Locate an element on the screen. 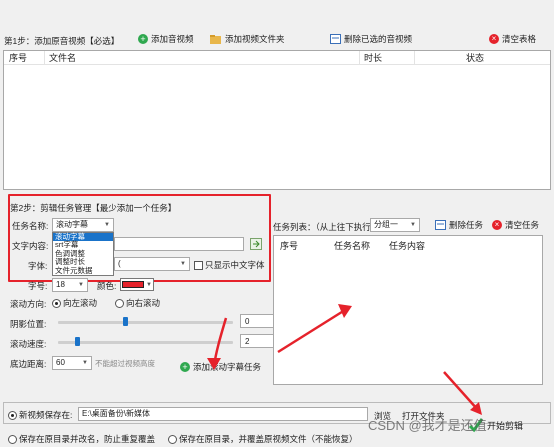 This screenshot has height=447, width=554. arrow-to-task-list is located at coordinates (314, 329).